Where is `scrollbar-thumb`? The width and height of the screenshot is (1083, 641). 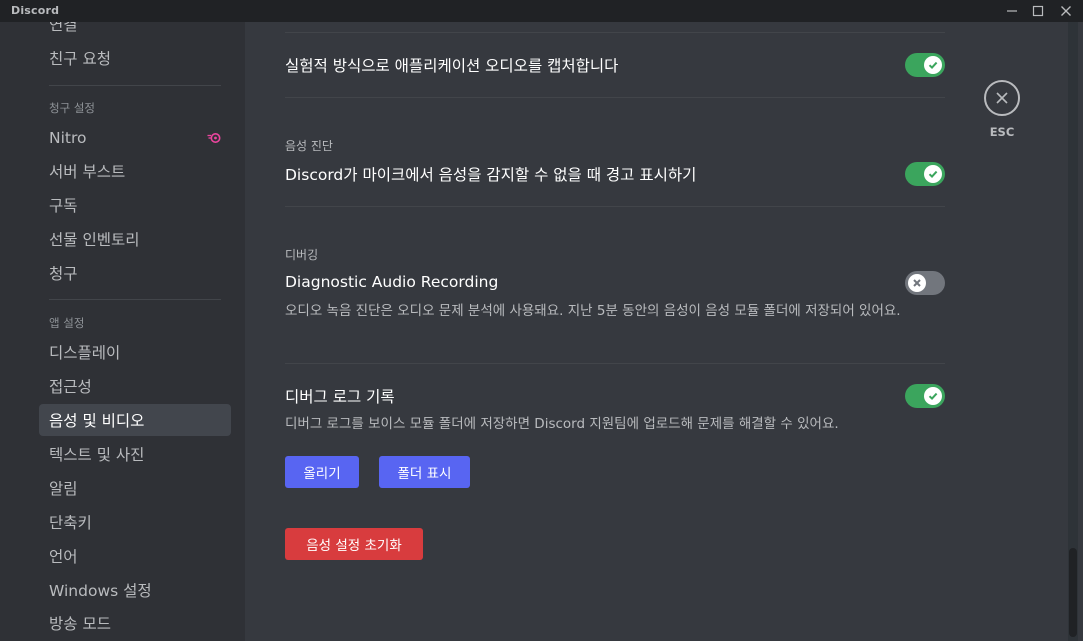
scrollbar-thumb is located at coordinates (1073, 592).